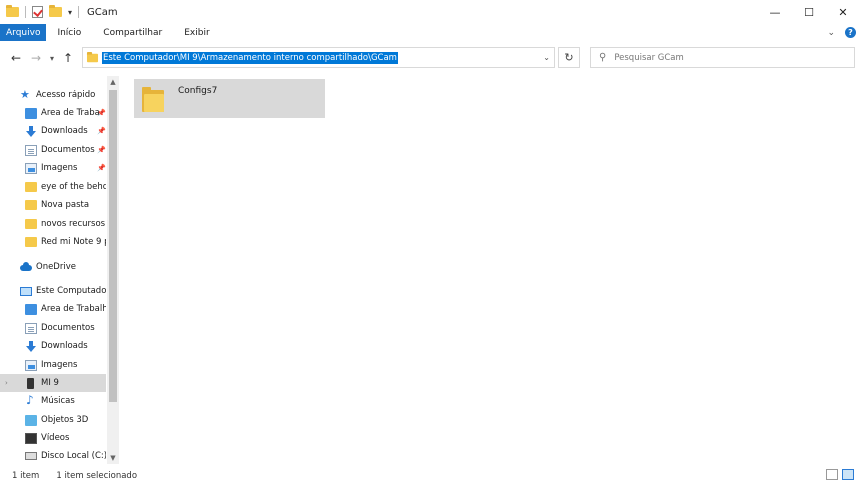 This screenshot has width=860, height=485. Describe the element at coordinates (603, 57) in the screenshot. I see `search-icon: ⚲` at that location.